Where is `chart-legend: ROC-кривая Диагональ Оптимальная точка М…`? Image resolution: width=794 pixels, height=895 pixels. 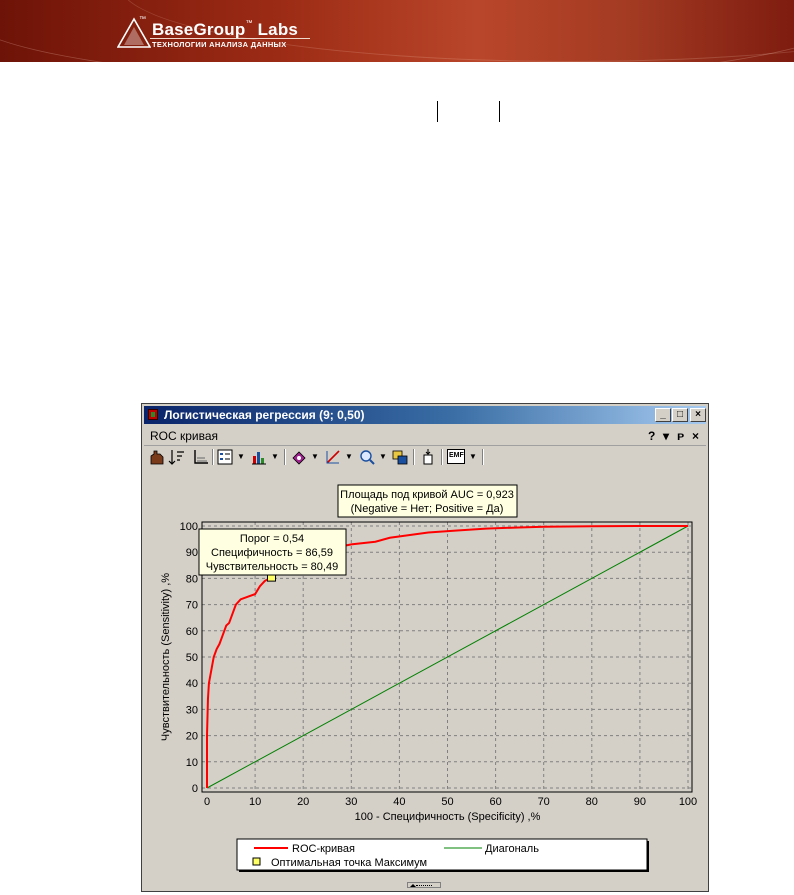 chart-legend: ROC-кривая Диагональ Оптимальная точка М… is located at coordinates (442, 855).